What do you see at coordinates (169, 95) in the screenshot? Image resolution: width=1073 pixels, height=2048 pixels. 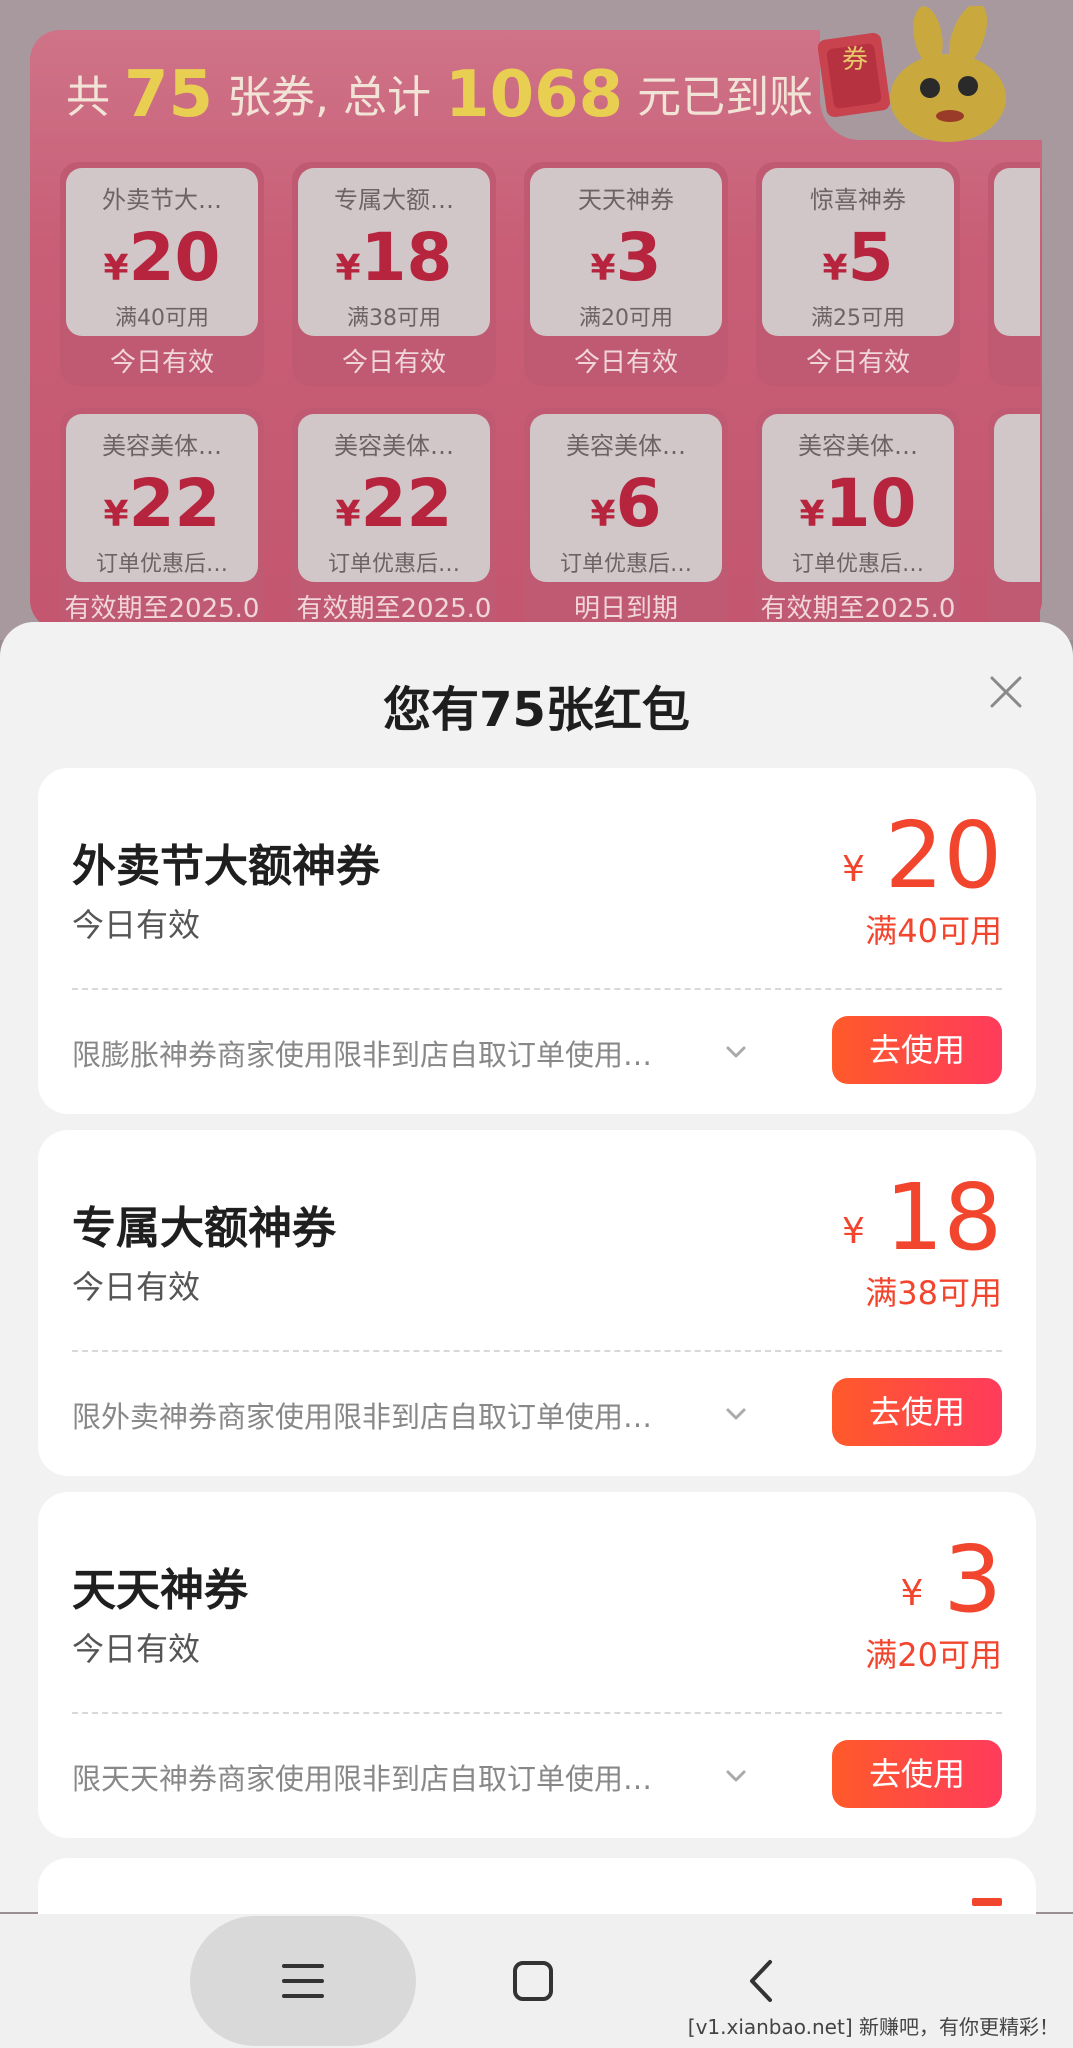 I see `coupon-count: 75` at bounding box center [169, 95].